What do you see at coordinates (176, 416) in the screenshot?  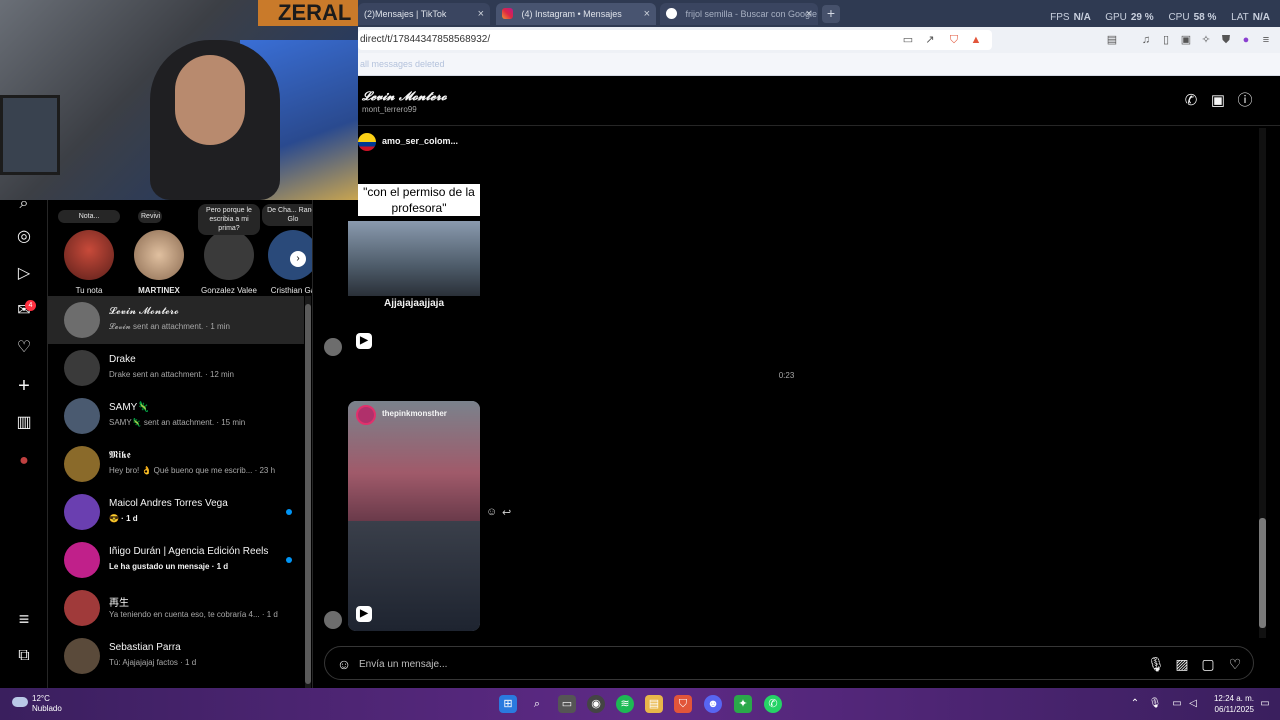 I see `conversation-row: SAMY🦎 SAMY🦎 sent an attachment. · 15 min` at bounding box center [176, 416].